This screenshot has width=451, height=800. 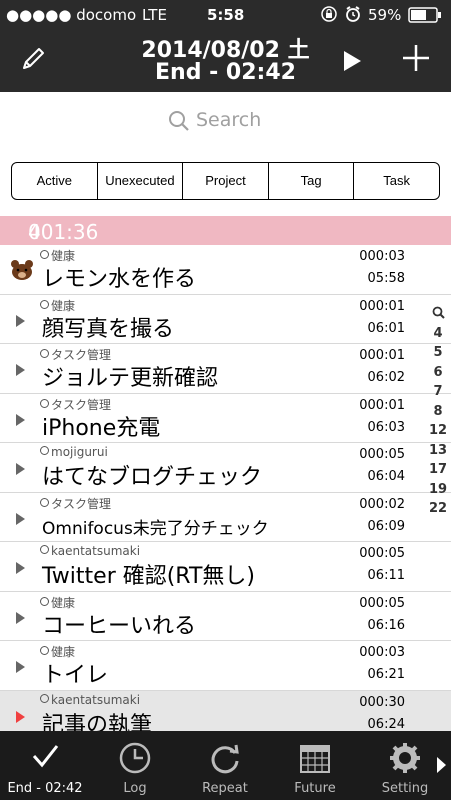 I want to click on segment-task: Task, so click(x=396, y=181).